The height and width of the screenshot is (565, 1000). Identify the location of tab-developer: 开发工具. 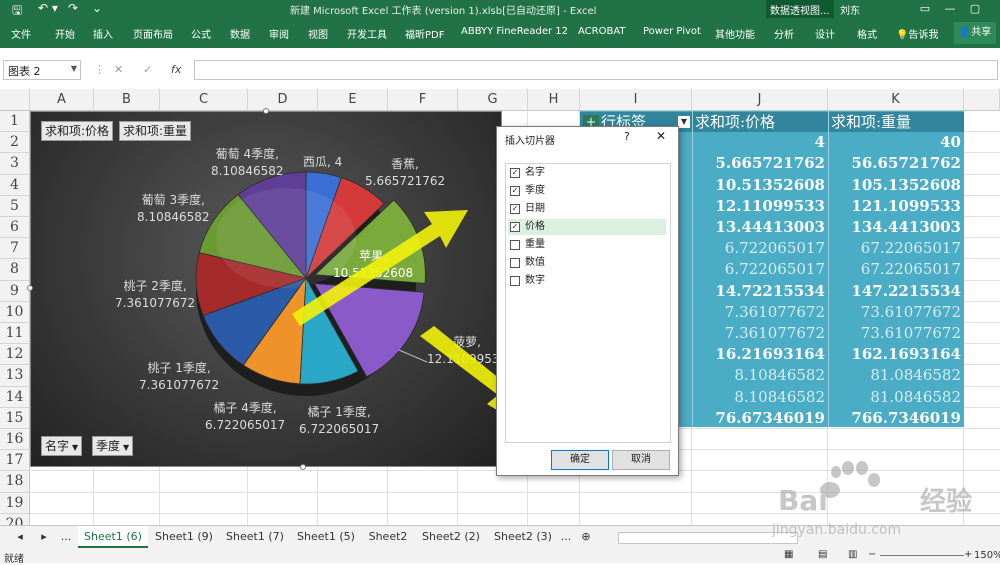
(367, 33).